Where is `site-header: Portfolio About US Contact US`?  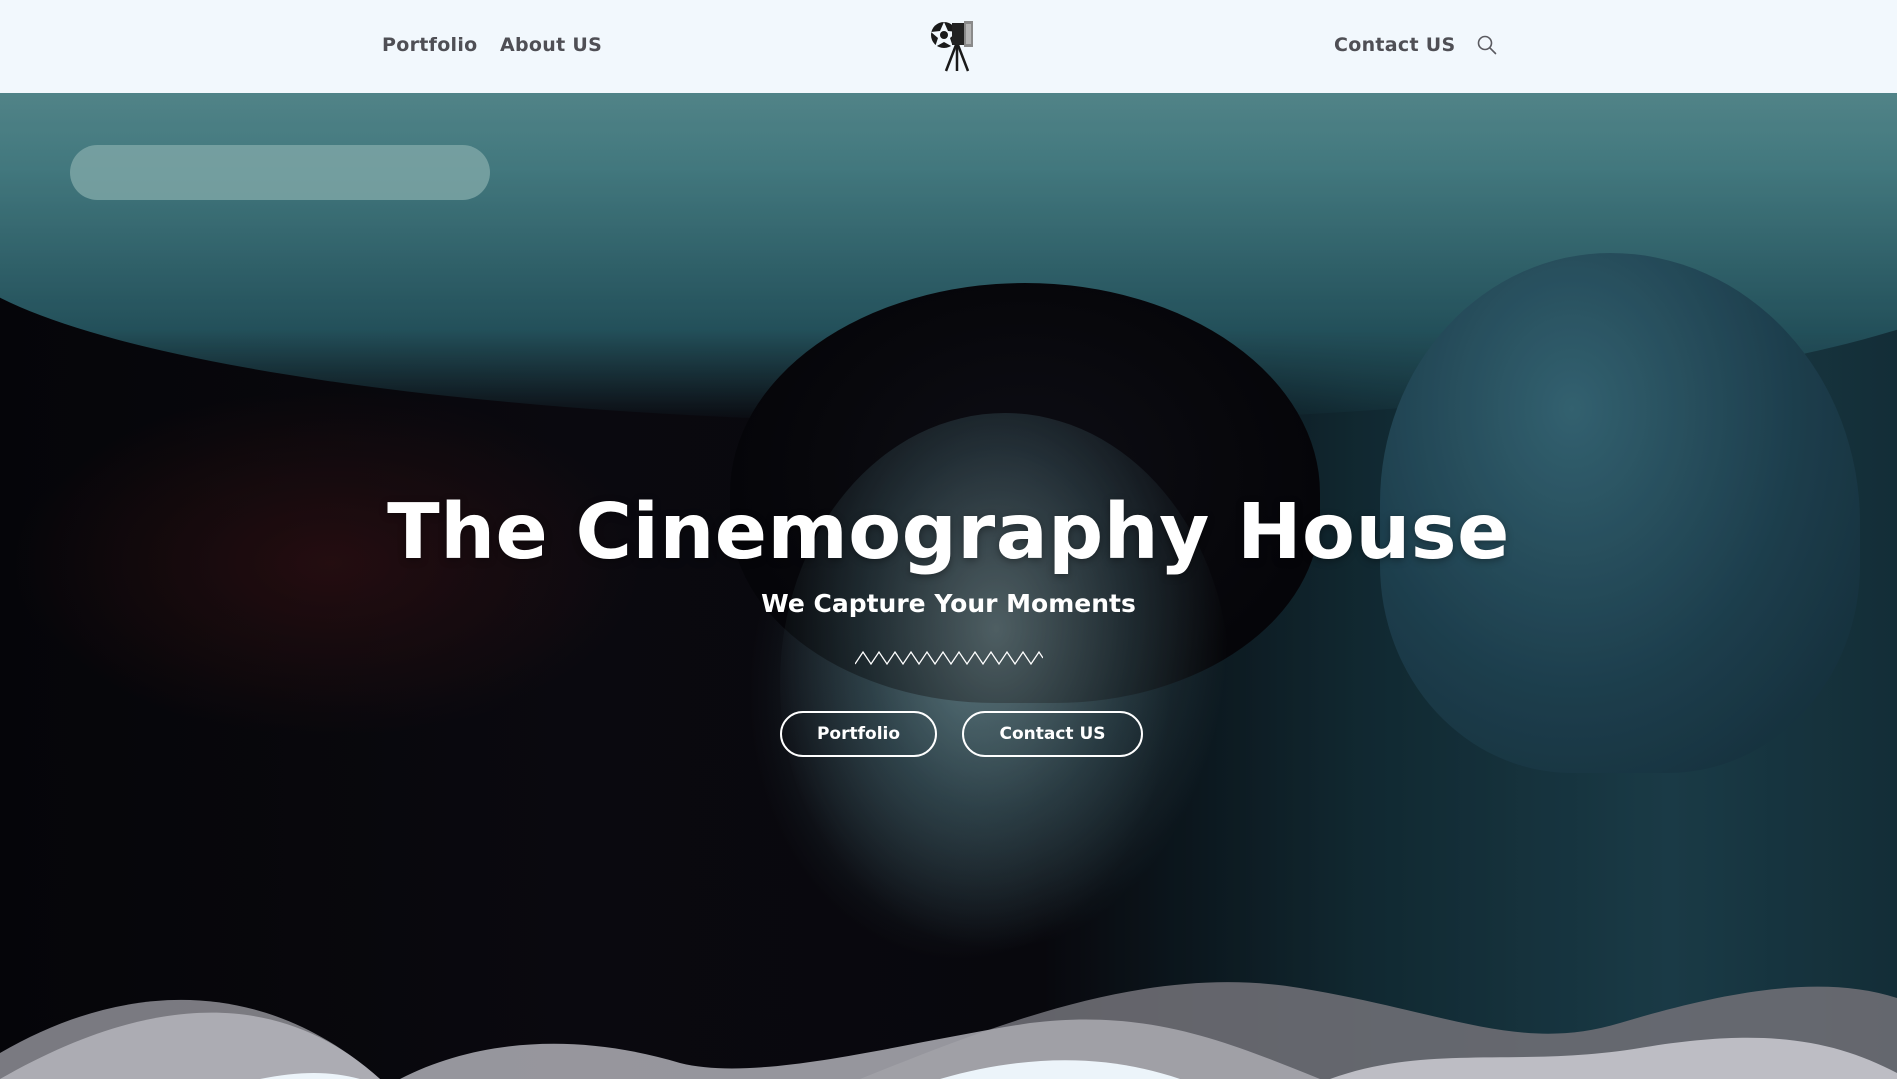 site-header: Portfolio About US Contact US is located at coordinates (948, 46).